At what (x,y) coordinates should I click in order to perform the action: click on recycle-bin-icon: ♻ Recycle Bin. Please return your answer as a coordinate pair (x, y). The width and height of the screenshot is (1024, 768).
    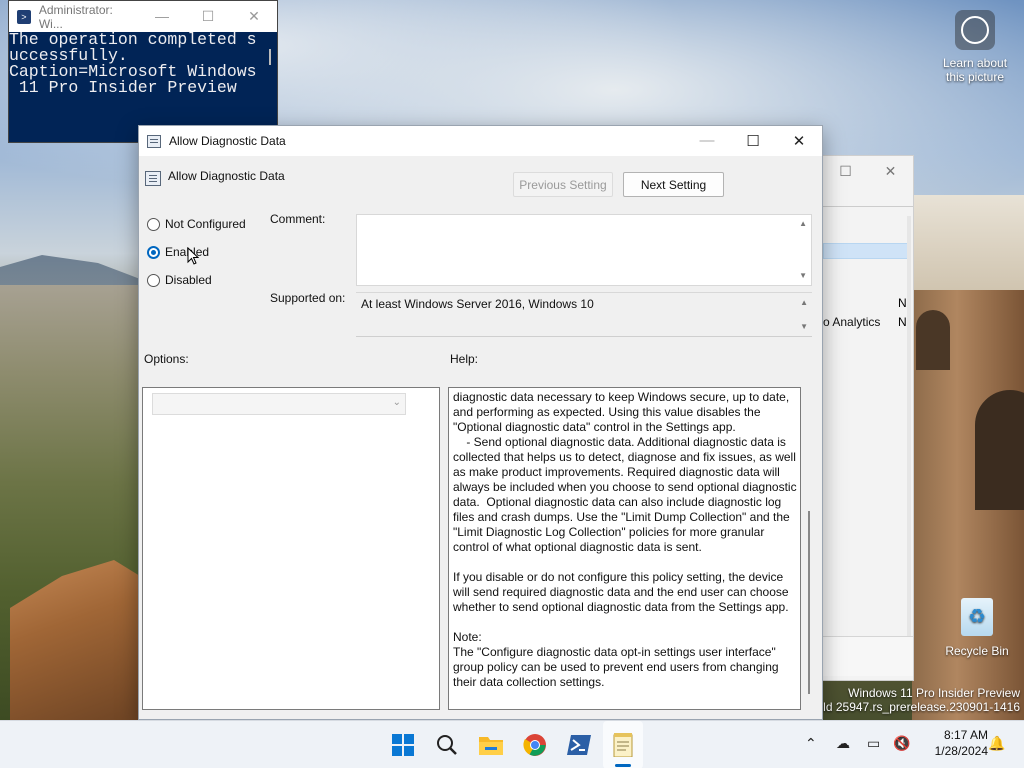
    Looking at the image, I should click on (977, 628).